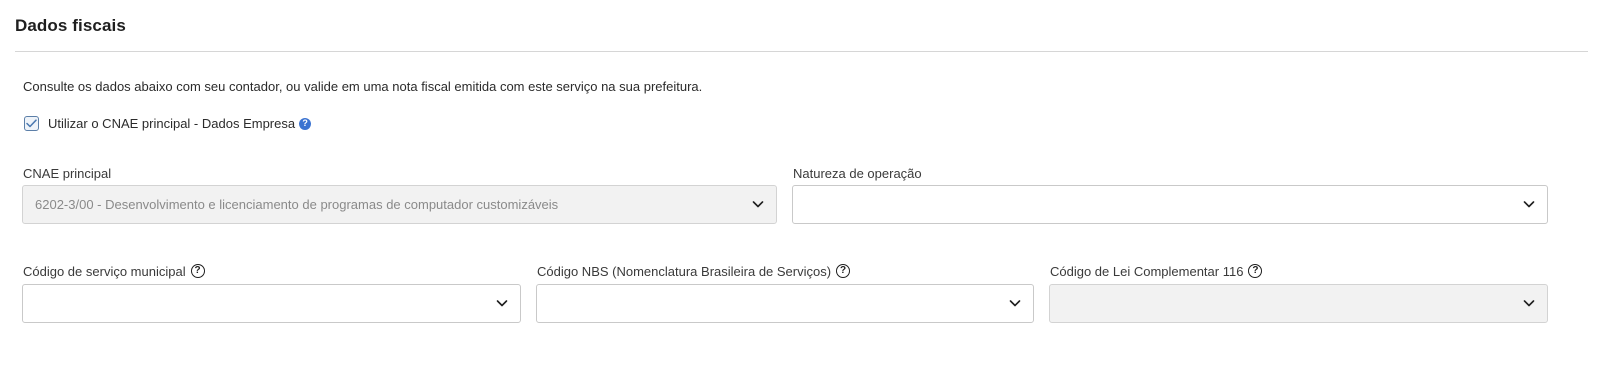 Image resolution: width=1602 pixels, height=370 pixels. I want to click on cnae-principal-label: CNAE principal, so click(67, 173).